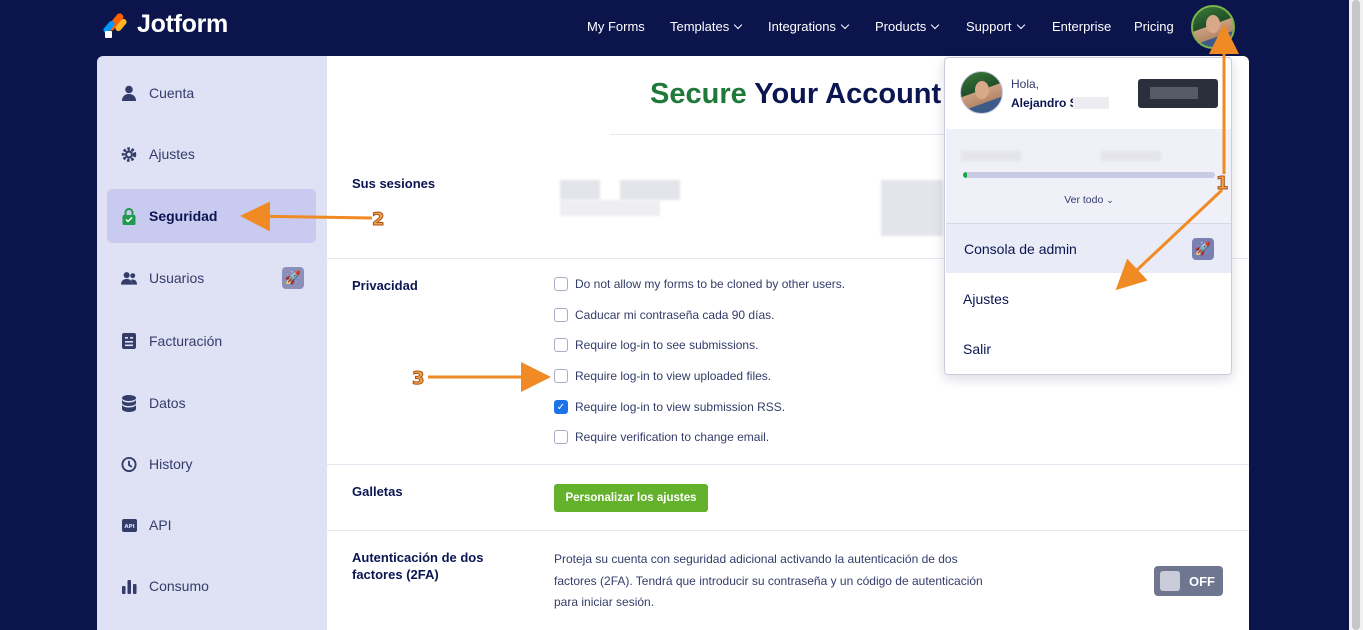 The height and width of the screenshot is (630, 1363). Describe the element at coordinates (995, 26) in the screenshot. I see `nav-support: Support` at that location.